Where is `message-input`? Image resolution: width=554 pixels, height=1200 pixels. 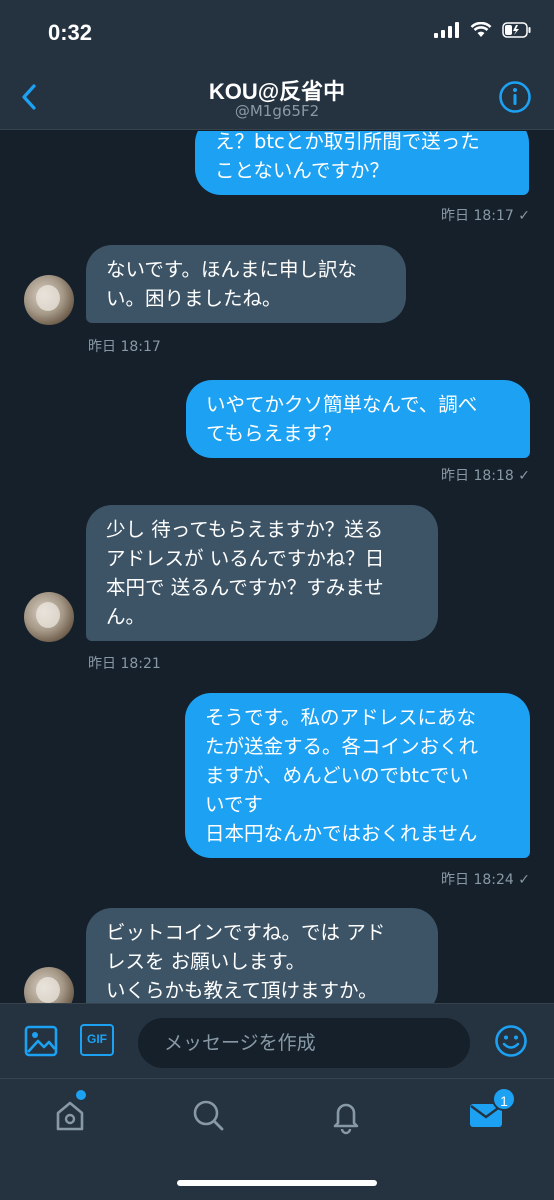 message-input is located at coordinates (304, 1043).